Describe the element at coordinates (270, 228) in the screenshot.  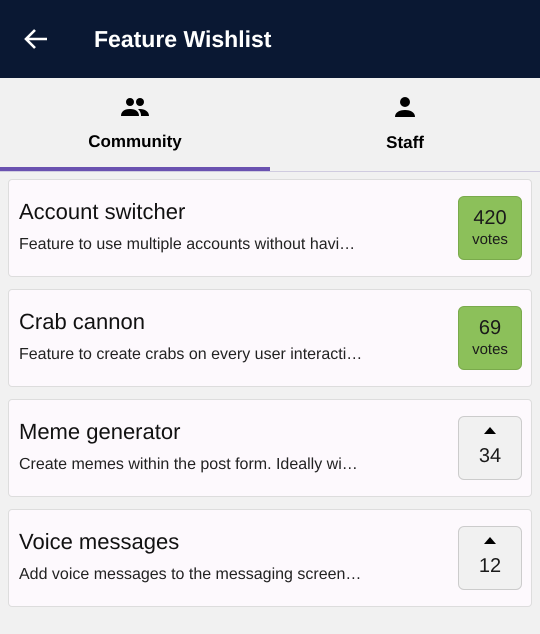
I see `feature-card: Account switcher Feature to use multiple accounts without havi… 420 votes` at that location.